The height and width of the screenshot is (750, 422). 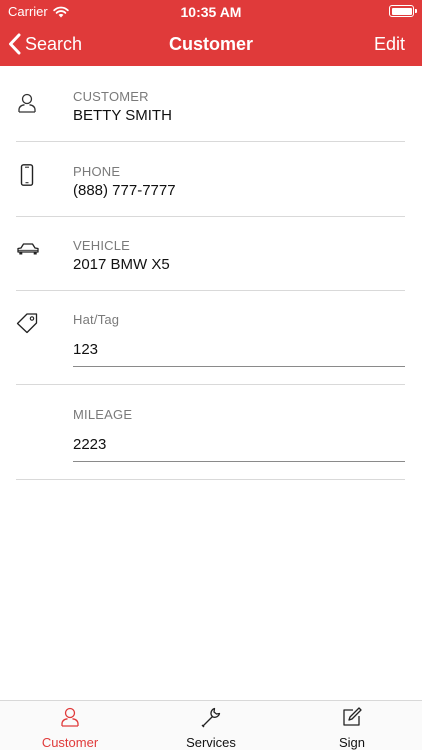 I want to click on phone-row: PHONE (888) 777-7777, so click(x=210, y=179).